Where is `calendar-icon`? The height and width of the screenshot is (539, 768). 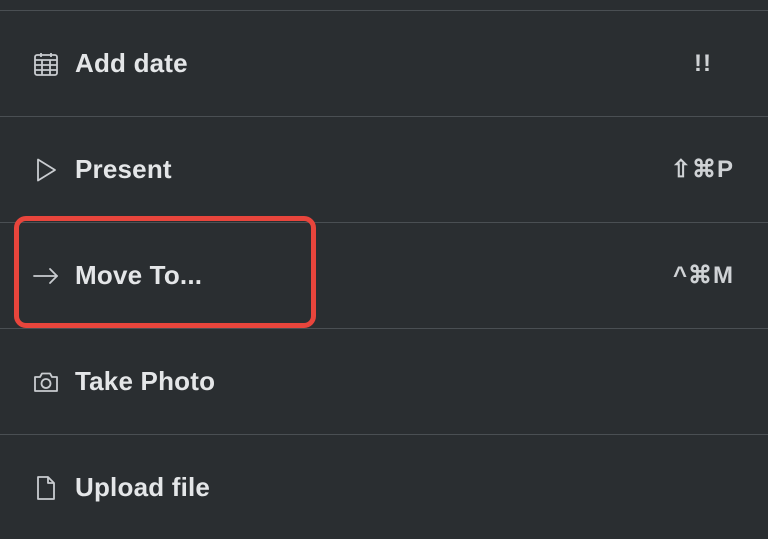
calendar-icon is located at coordinates (46, 64).